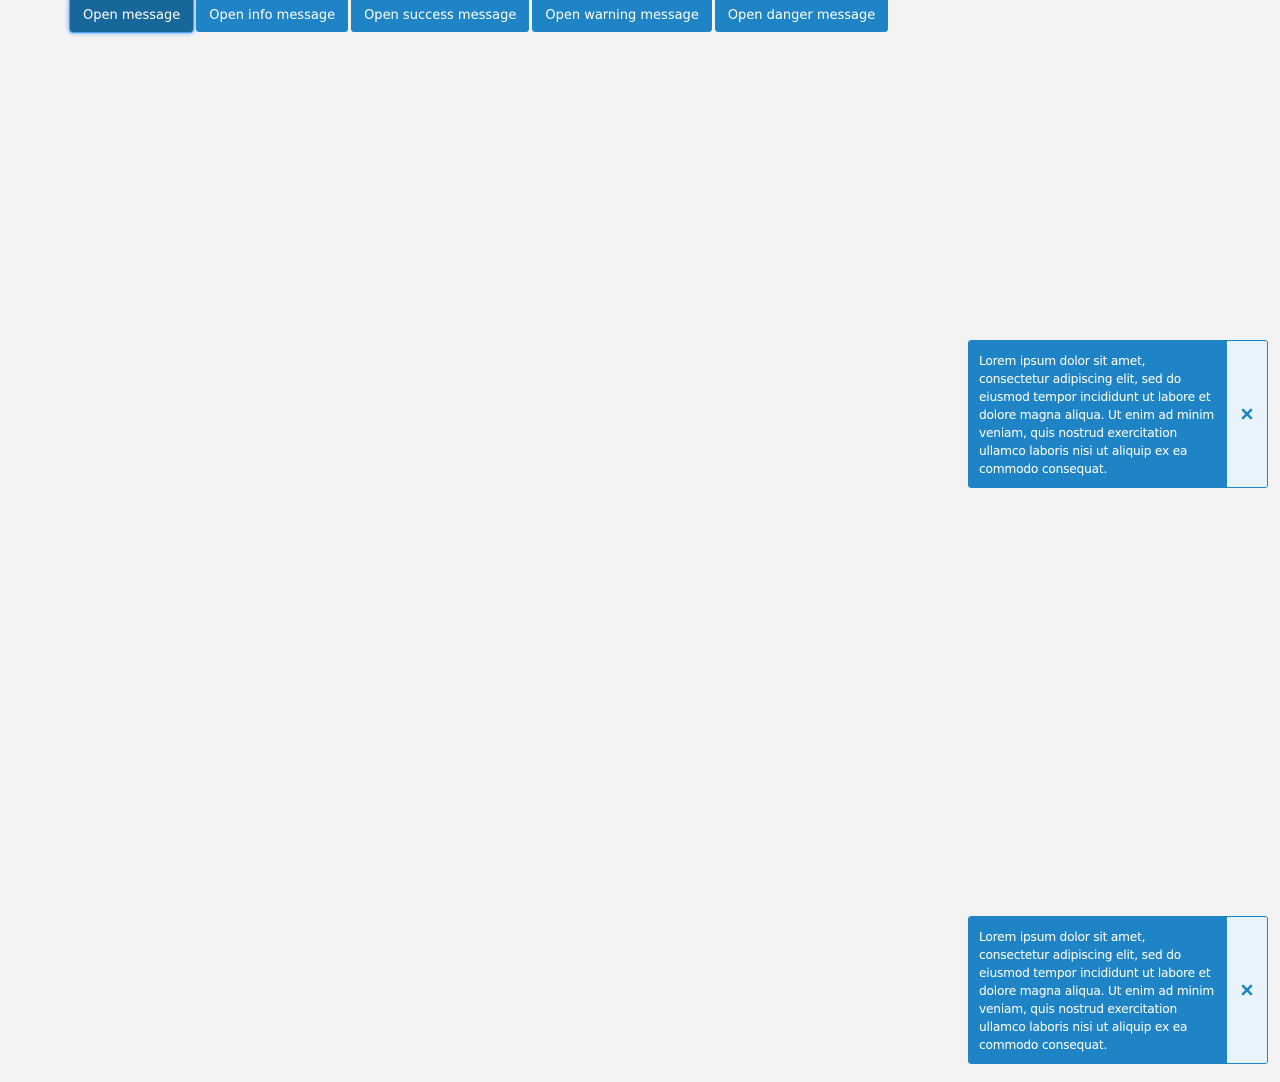 Image resolution: width=1280 pixels, height=1082 pixels. What do you see at coordinates (801, 16) in the screenshot?
I see `open-danger-message-button: Open danger message` at bounding box center [801, 16].